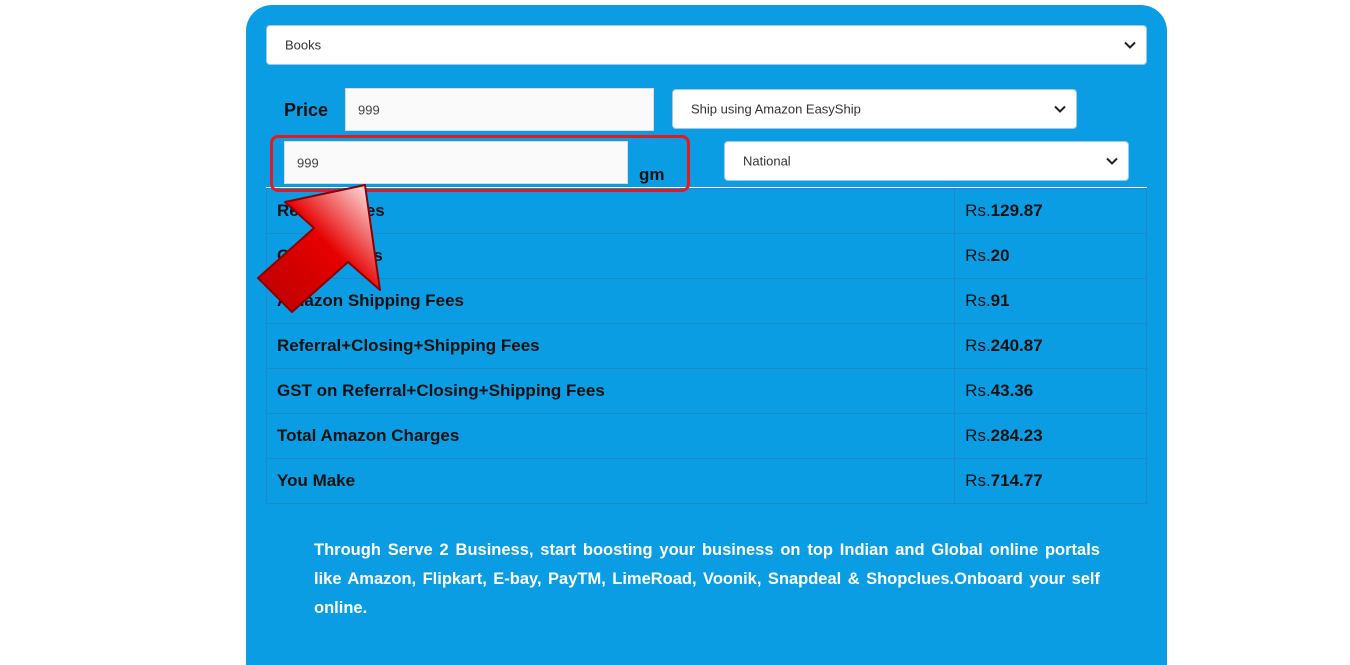  I want to click on fee-amount: Rs.240.87, so click(1050, 346).